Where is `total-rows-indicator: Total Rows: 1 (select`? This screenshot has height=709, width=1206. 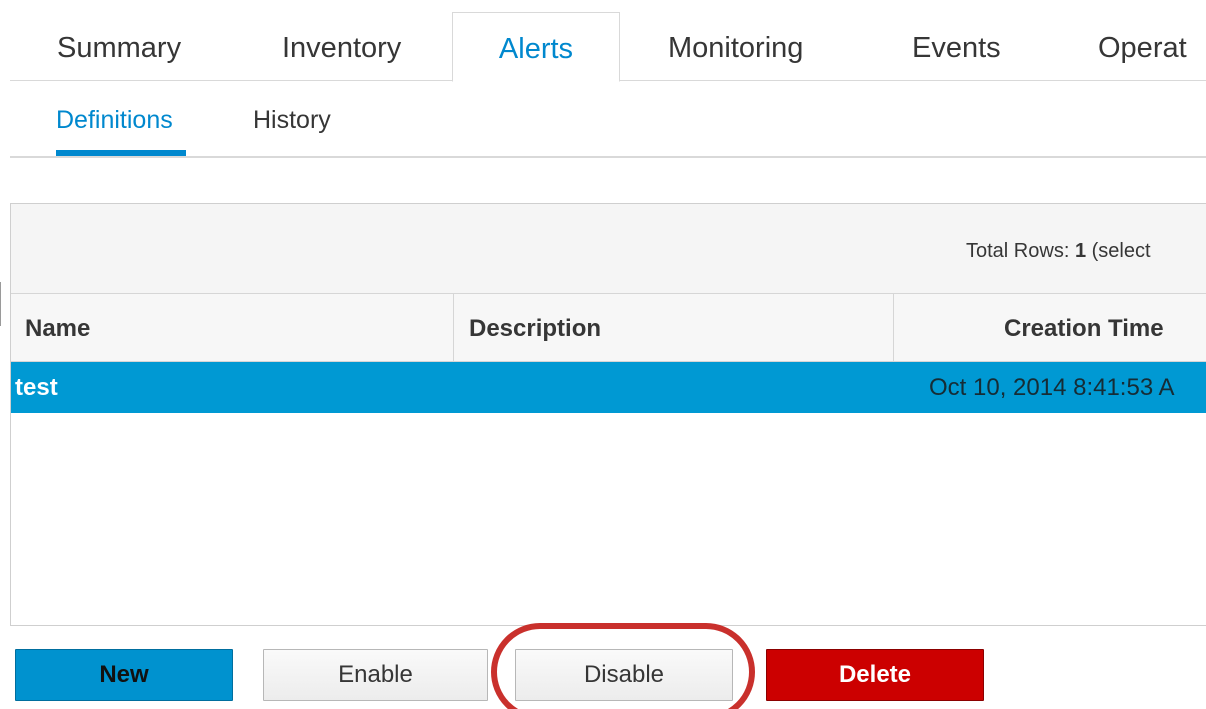 total-rows-indicator: Total Rows: 1 (select is located at coordinates (1058, 251).